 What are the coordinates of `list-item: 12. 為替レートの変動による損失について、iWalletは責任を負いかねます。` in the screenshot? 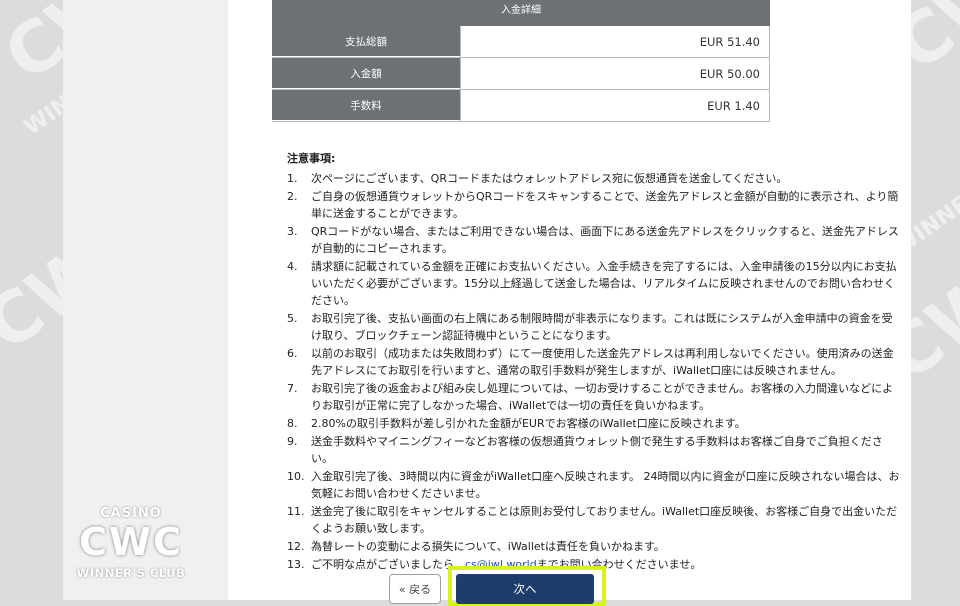 It's located at (599, 546).